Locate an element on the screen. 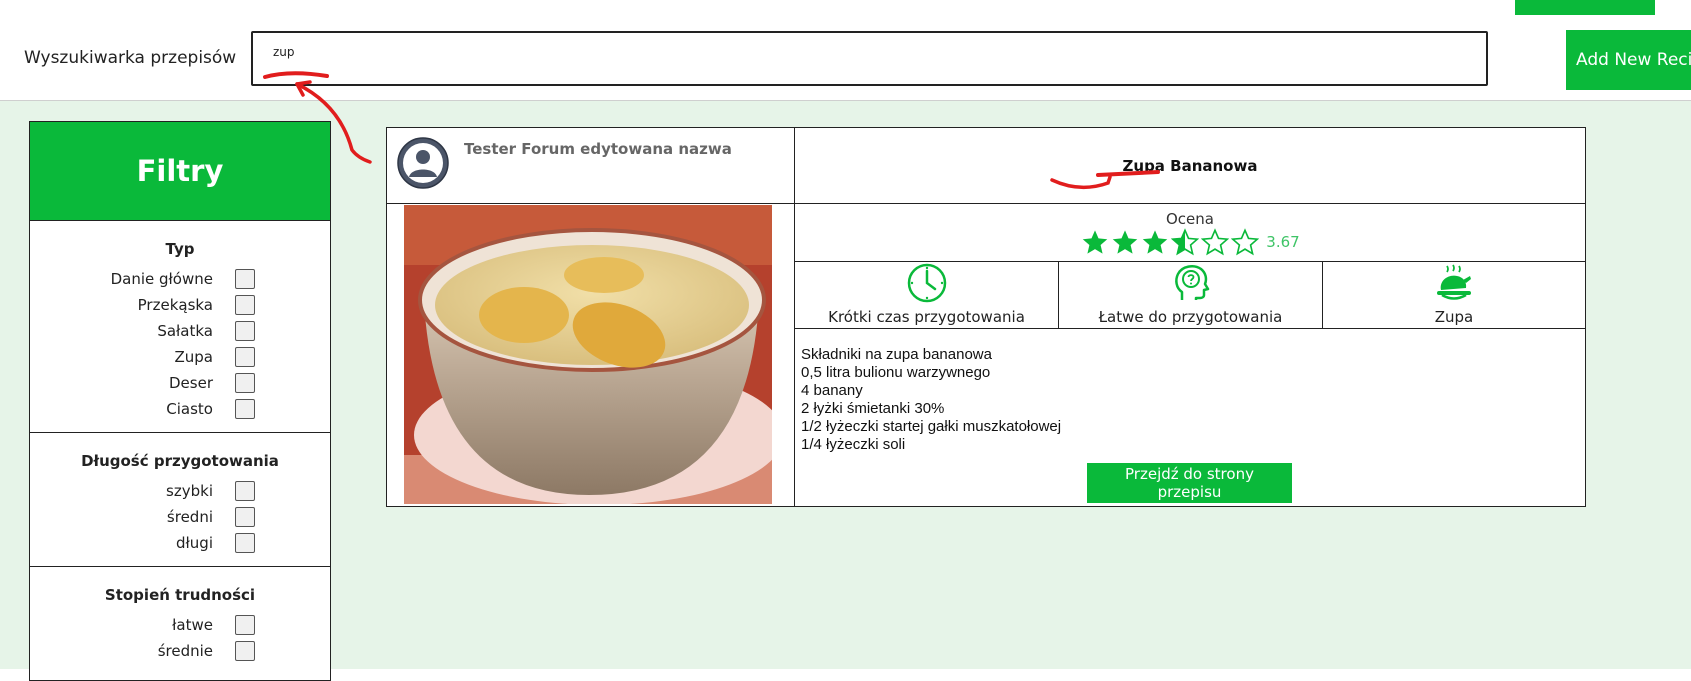 The image size is (1691, 681). feature-quick: Krótki czas przygotowania is located at coordinates (926, 296).